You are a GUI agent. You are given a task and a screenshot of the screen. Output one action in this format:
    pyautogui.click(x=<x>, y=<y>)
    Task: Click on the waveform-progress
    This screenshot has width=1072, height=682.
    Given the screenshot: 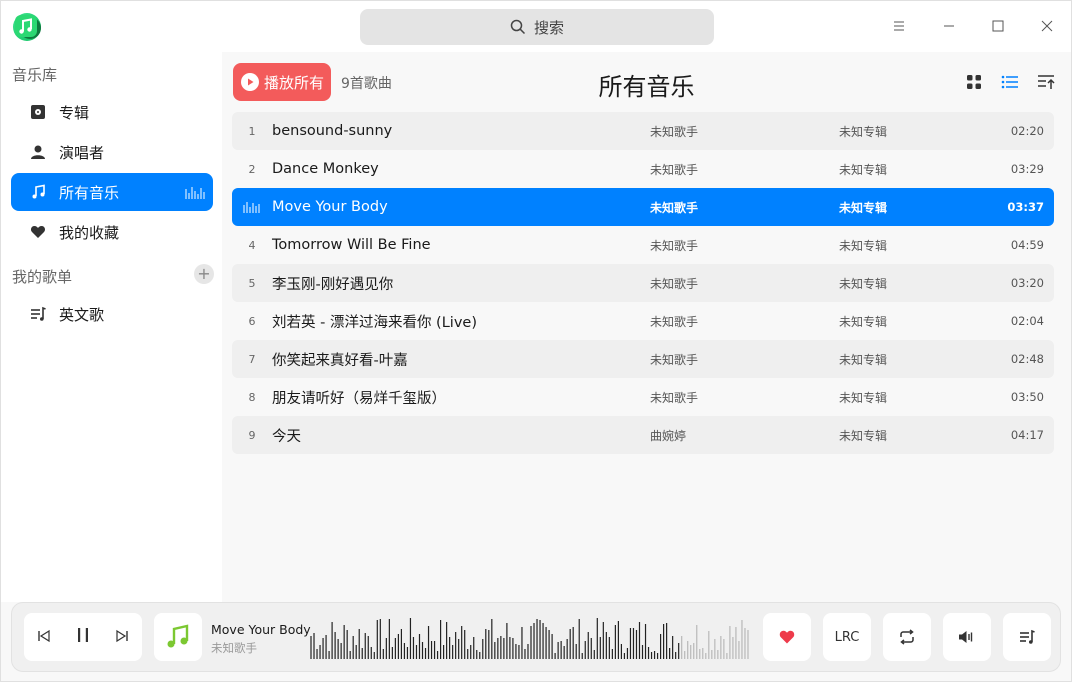 What is the action you would take?
    pyautogui.click(x=530, y=637)
    